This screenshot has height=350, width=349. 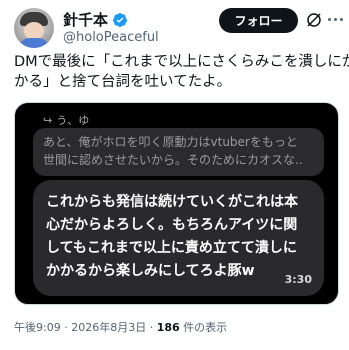 What do you see at coordinates (73, 120) in the screenshot?
I see `reply-to-name: う、ゆ` at bounding box center [73, 120].